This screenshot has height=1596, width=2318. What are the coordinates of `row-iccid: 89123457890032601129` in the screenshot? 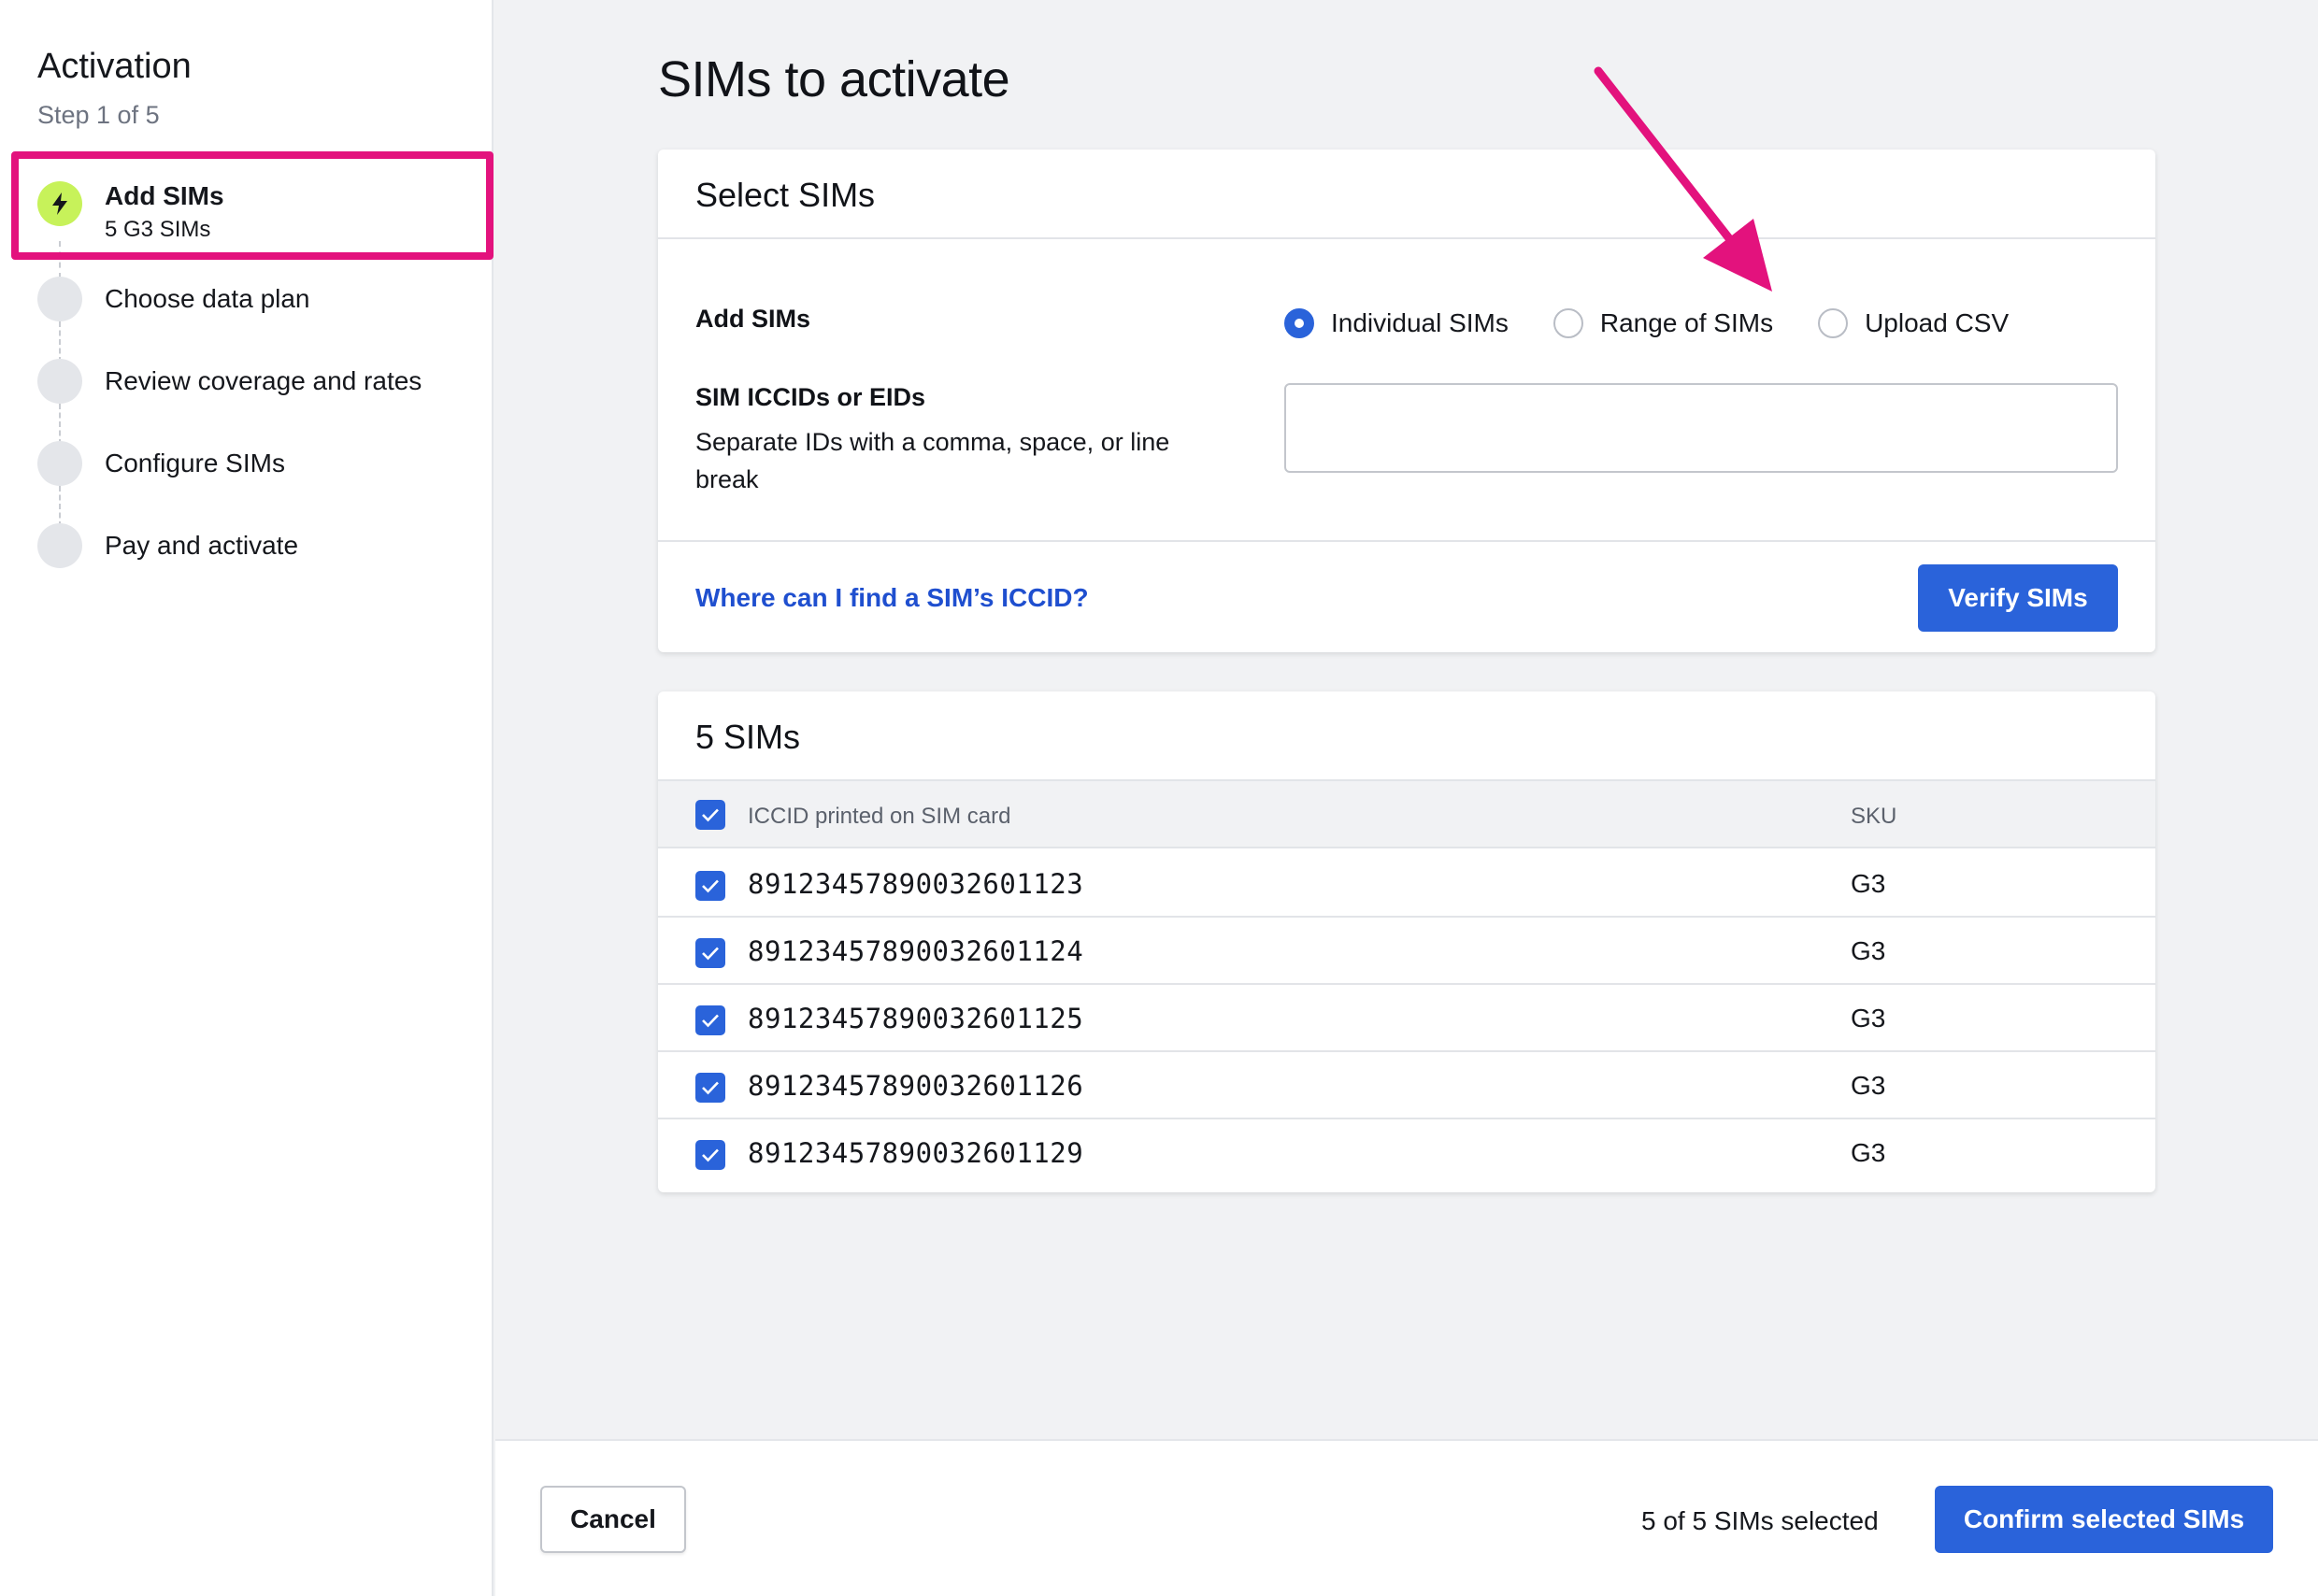 It's located at (916, 1153).